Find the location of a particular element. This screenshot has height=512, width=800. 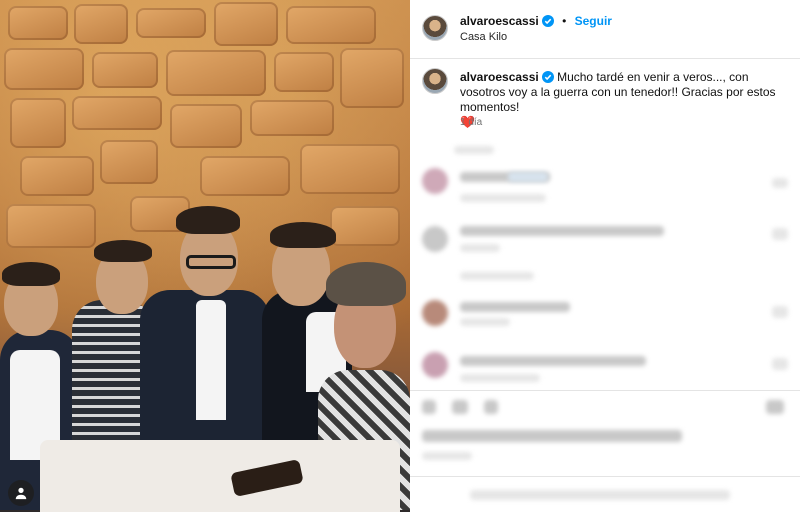

blurred-save-button-icon is located at coordinates (775, 407).